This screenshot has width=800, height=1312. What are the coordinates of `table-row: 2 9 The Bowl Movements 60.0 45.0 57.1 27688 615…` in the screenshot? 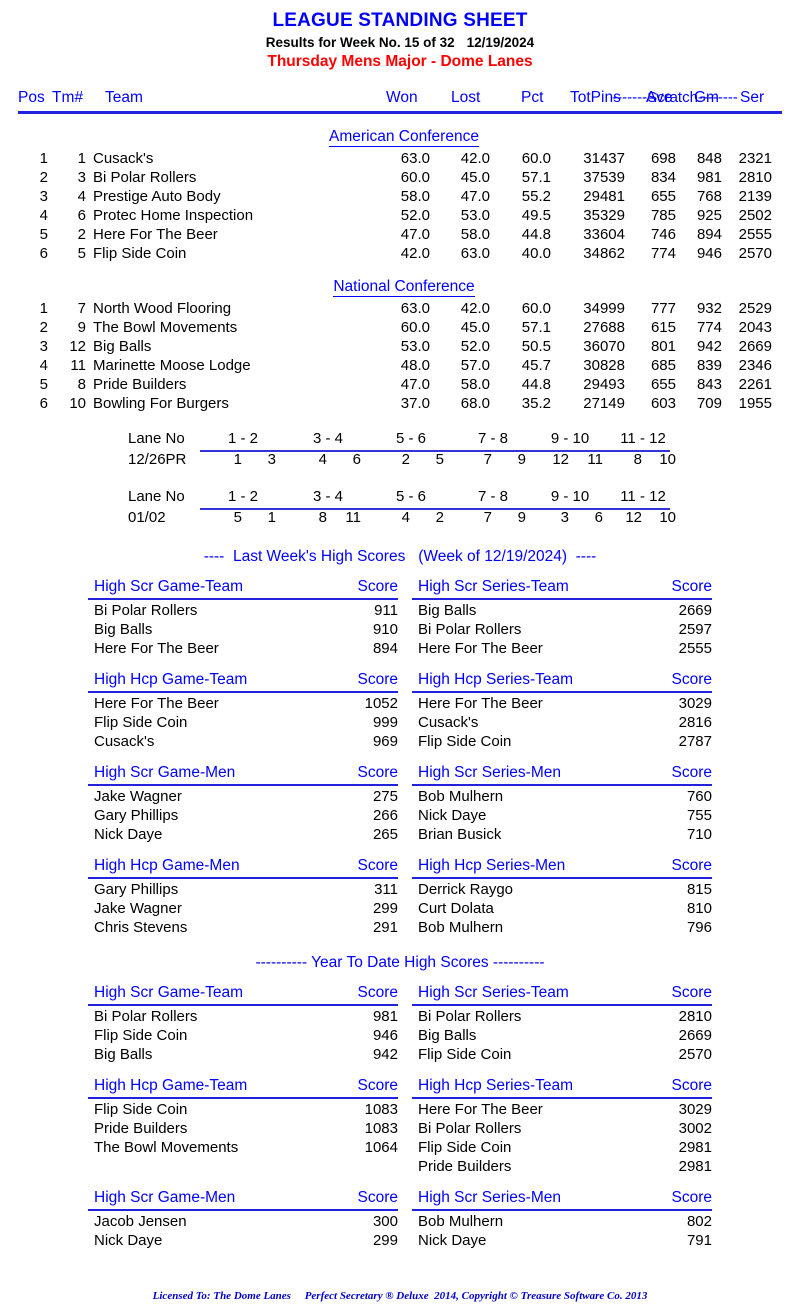 It's located at (400, 328).